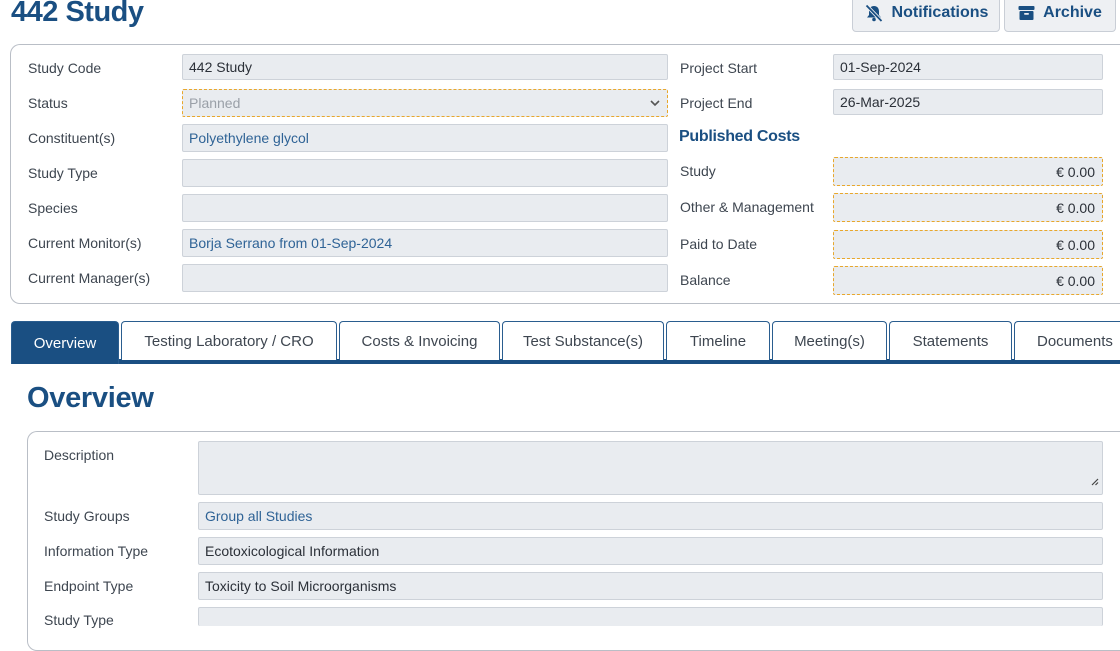 This screenshot has width=1120, height=651. What do you see at coordinates (77, 14) in the screenshot?
I see `page-title: 442 Study` at bounding box center [77, 14].